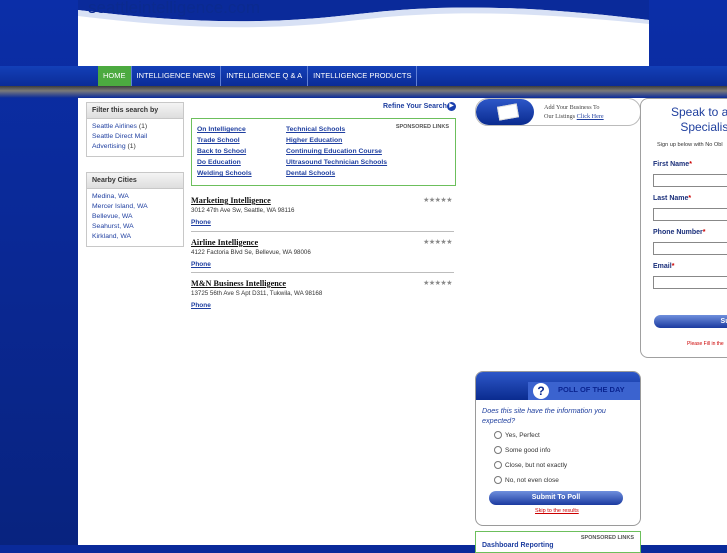 The image size is (727, 553). What do you see at coordinates (135, 142) in the screenshot?
I see `filter-item-direct-mail: Seattle Direct Mail Advertising (1)` at bounding box center [135, 142].